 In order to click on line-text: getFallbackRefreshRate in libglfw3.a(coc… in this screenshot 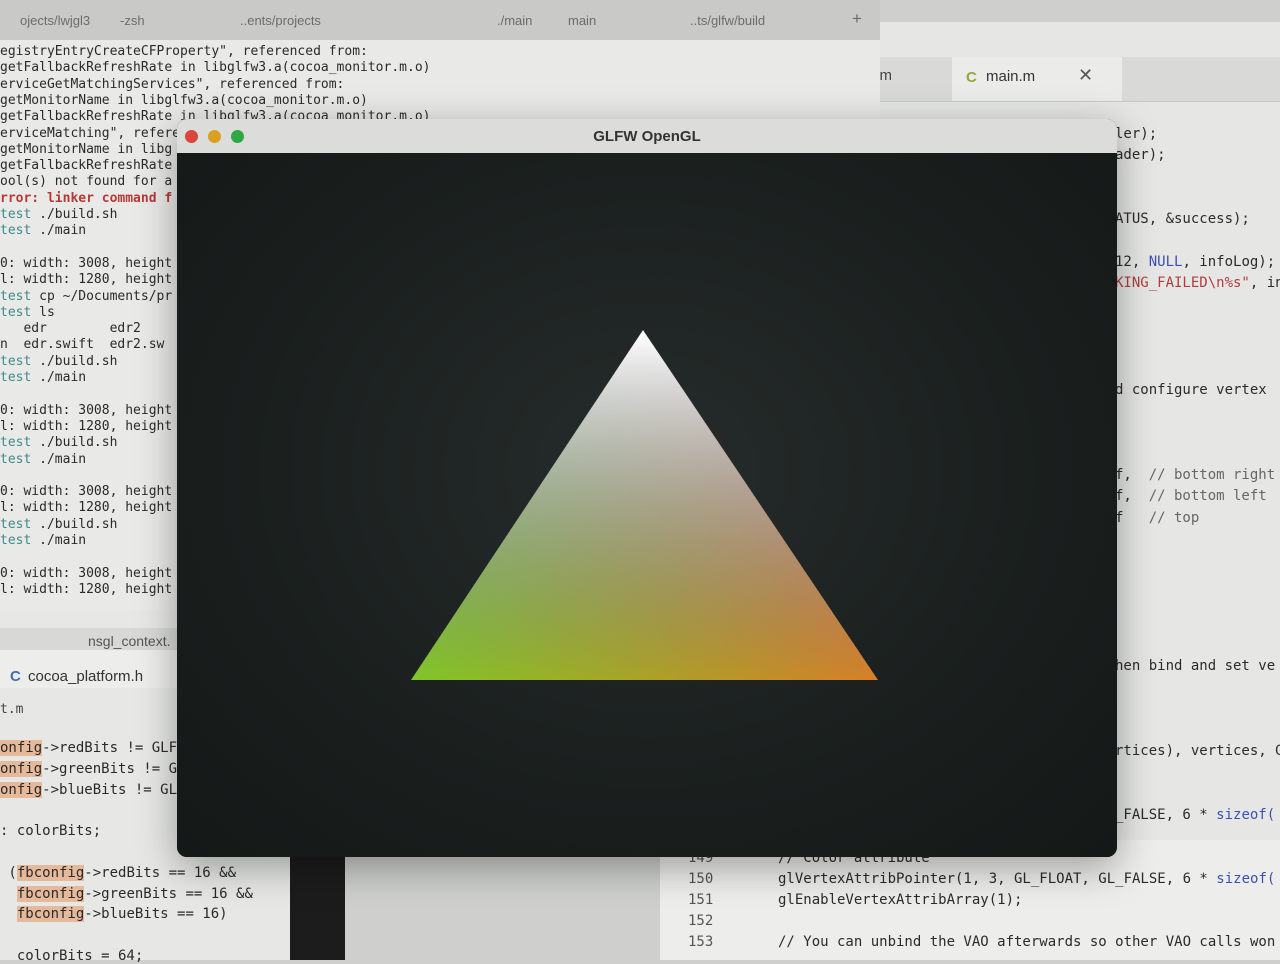, I will do `click(215, 68)`.